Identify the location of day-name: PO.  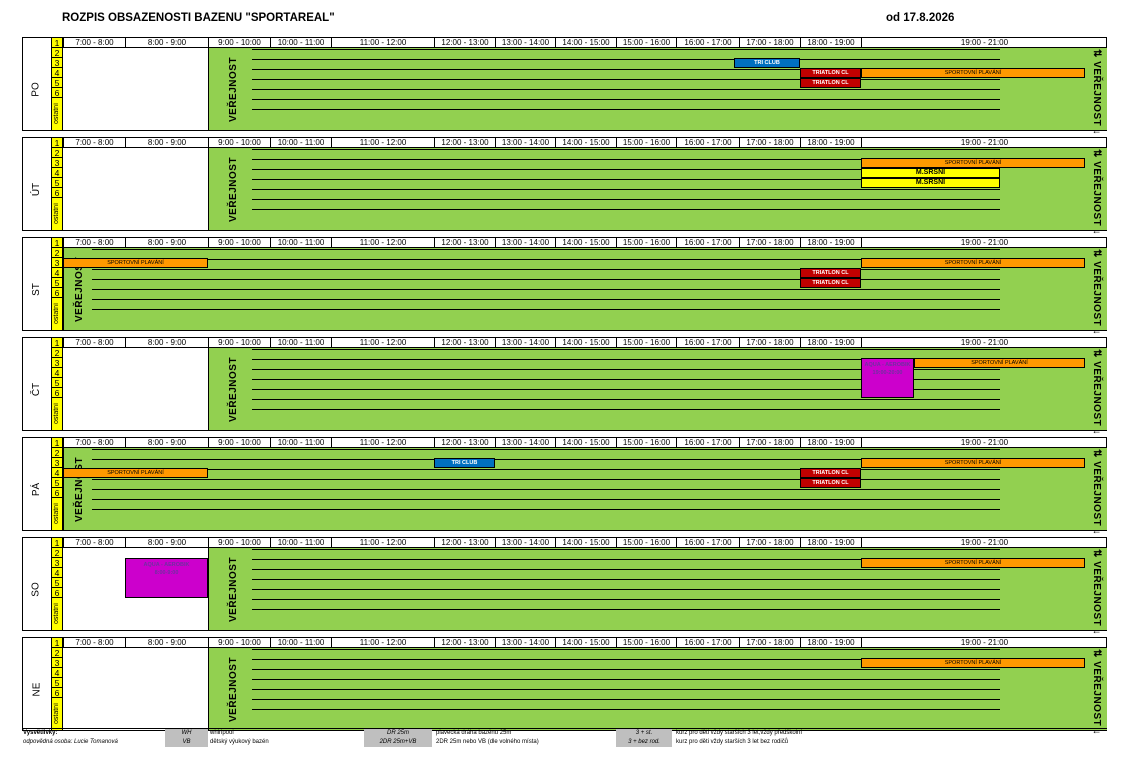
(36, 89).